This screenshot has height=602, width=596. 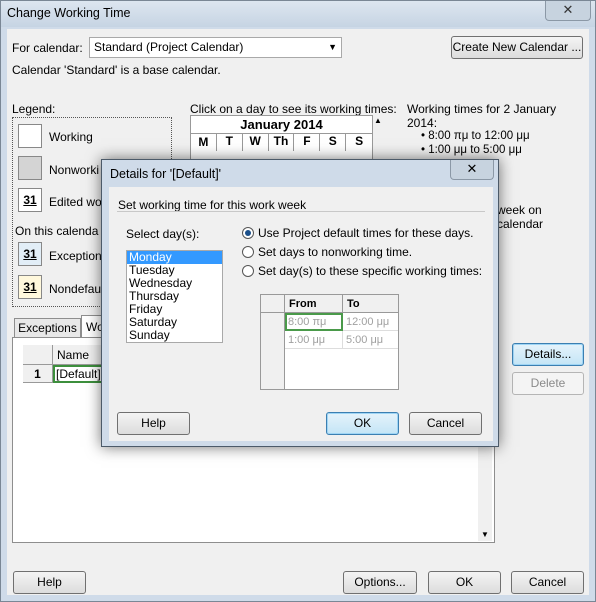 I want to click on nondefault-swatch: 31, so click(x=30, y=287).